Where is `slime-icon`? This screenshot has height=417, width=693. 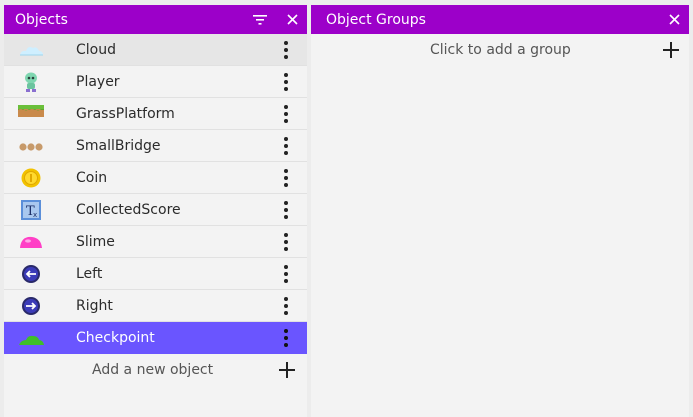
slime-icon is located at coordinates (31, 242).